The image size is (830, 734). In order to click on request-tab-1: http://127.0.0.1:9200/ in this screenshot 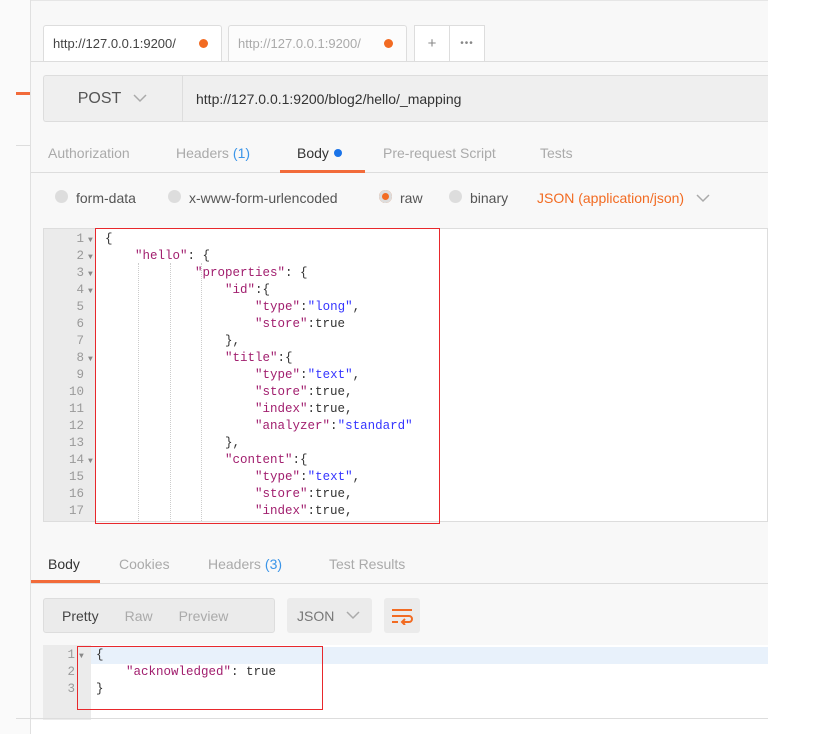, I will do `click(132, 43)`.